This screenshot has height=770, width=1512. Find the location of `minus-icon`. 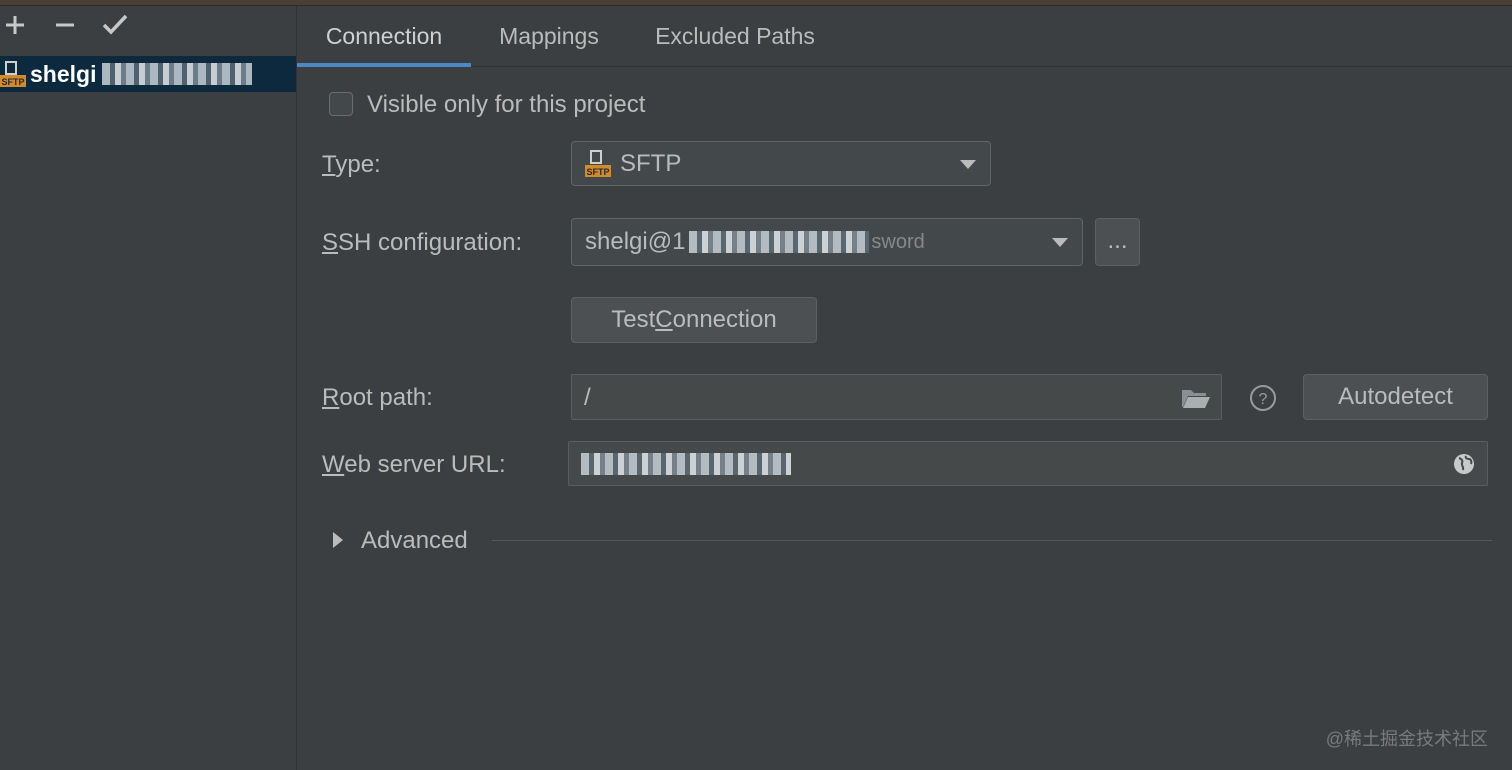

minus-icon is located at coordinates (65, 25).